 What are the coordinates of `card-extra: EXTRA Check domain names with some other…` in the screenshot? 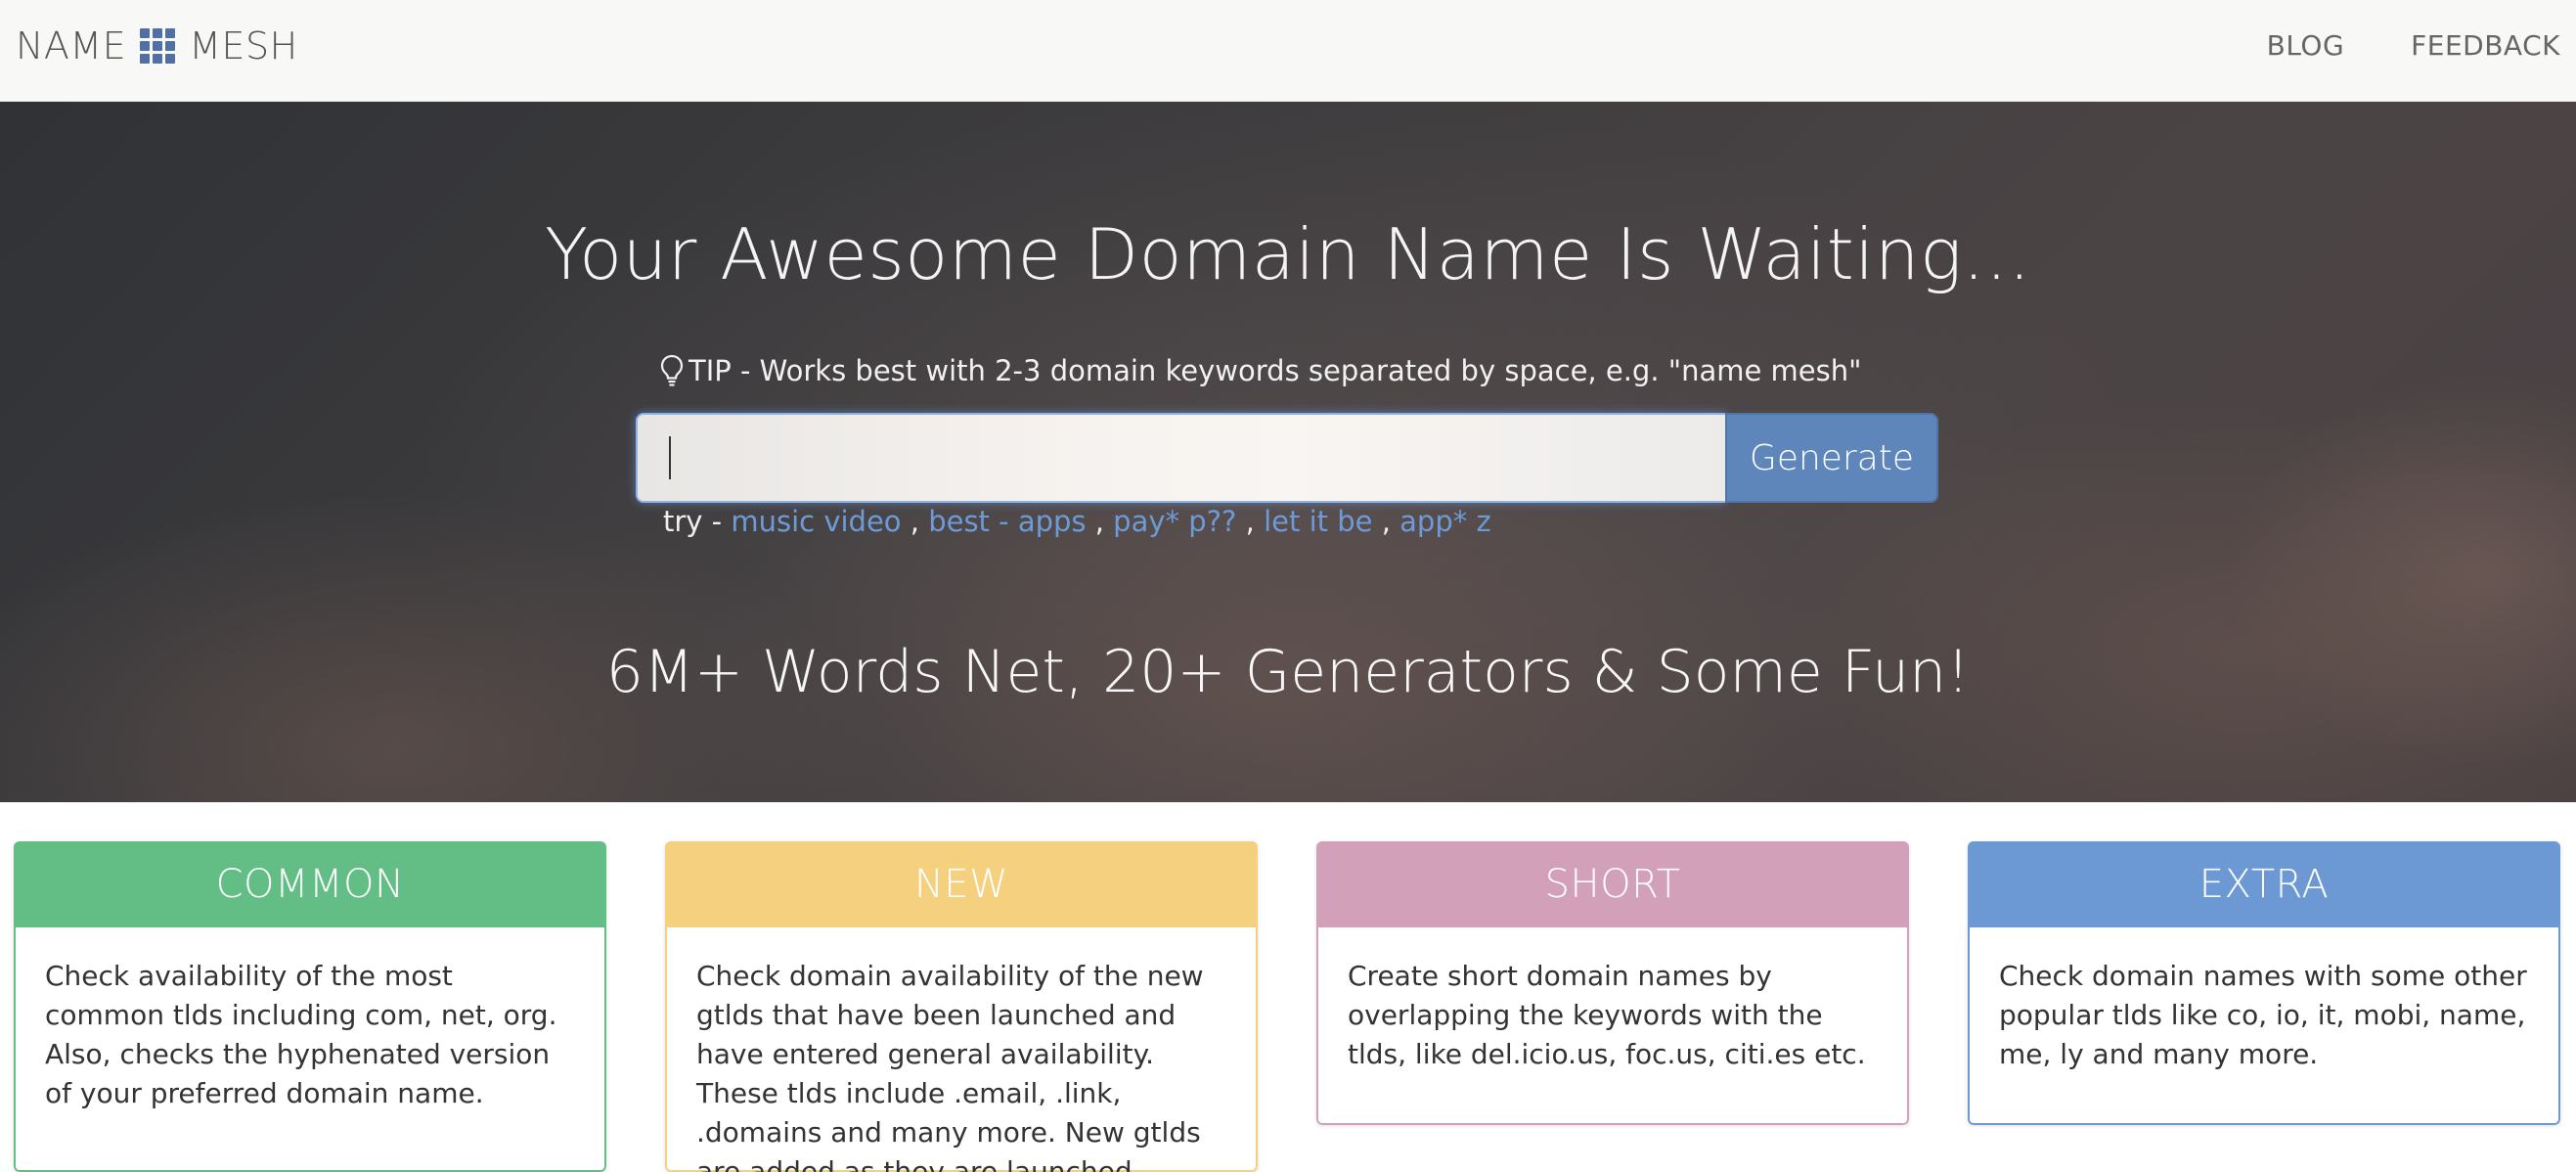 It's located at (2264, 983).